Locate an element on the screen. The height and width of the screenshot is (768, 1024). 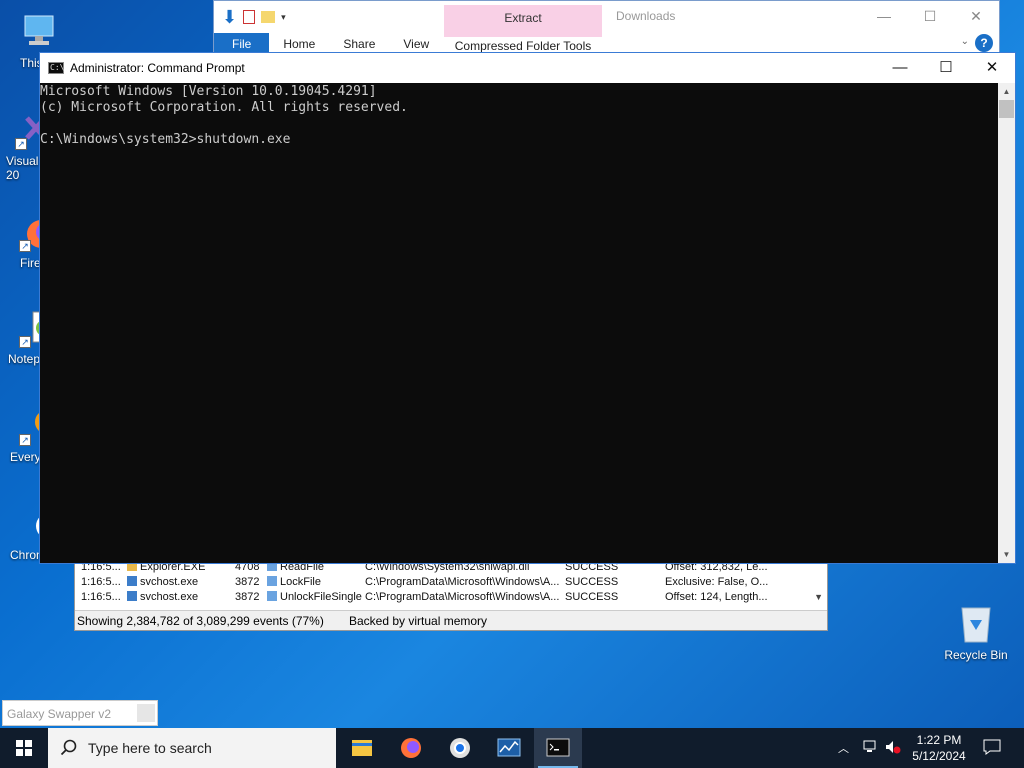
operation-name: UnlockFileSingle is located at coordinates (321, 597).